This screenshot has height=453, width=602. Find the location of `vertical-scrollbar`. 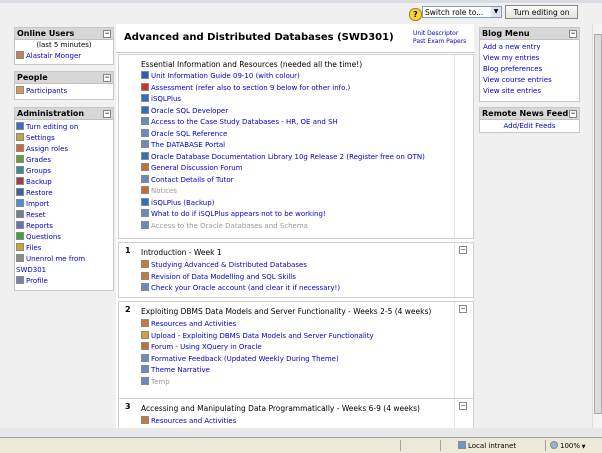

vertical-scrollbar is located at coordinates (597, 226).